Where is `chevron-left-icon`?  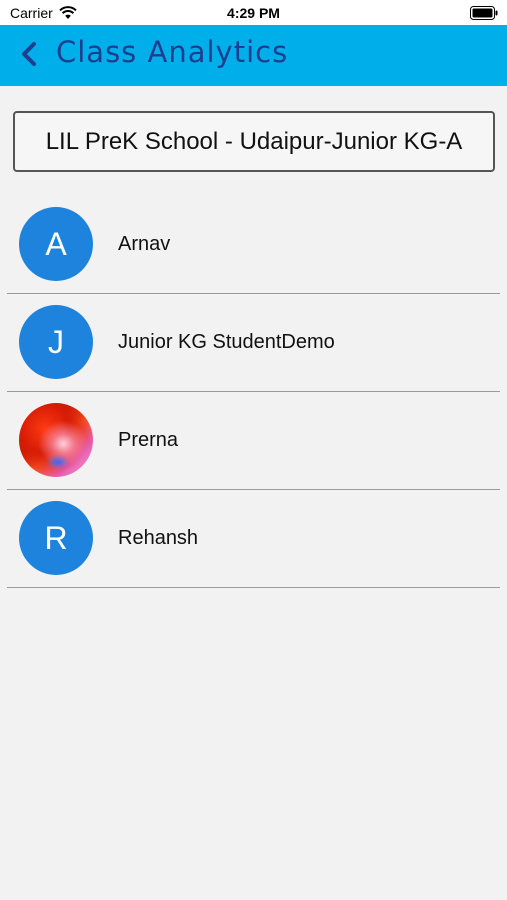 chevron-left-icon is located at coordinates (29, 54).